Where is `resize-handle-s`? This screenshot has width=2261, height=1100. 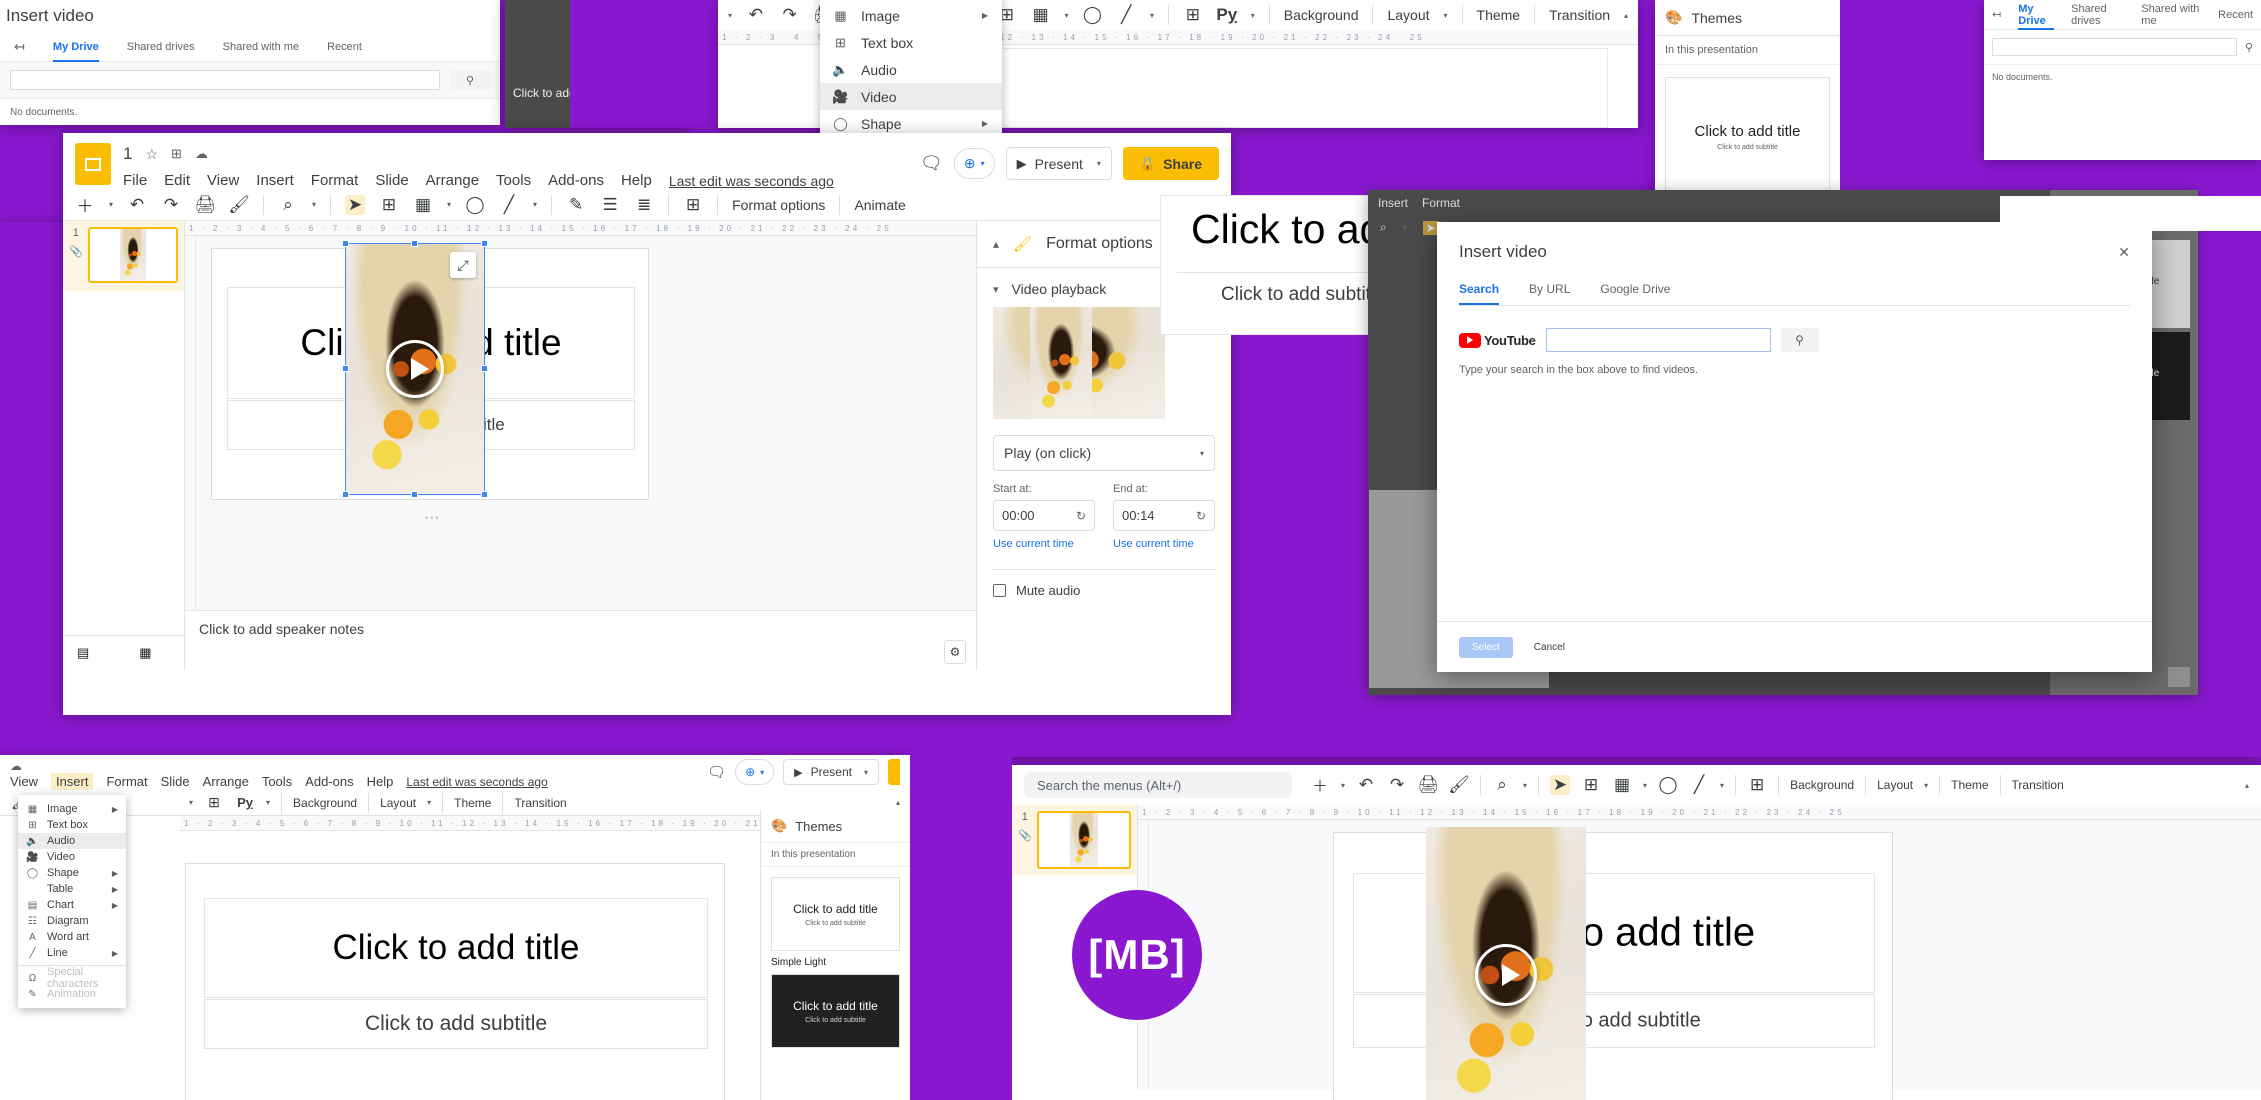
resize-handle-s is located at coordinates (414, 494).